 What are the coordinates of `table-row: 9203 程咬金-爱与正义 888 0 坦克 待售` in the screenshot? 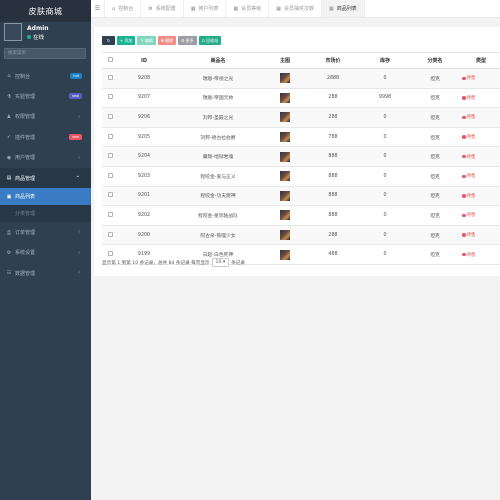 It's located at (301, 176).